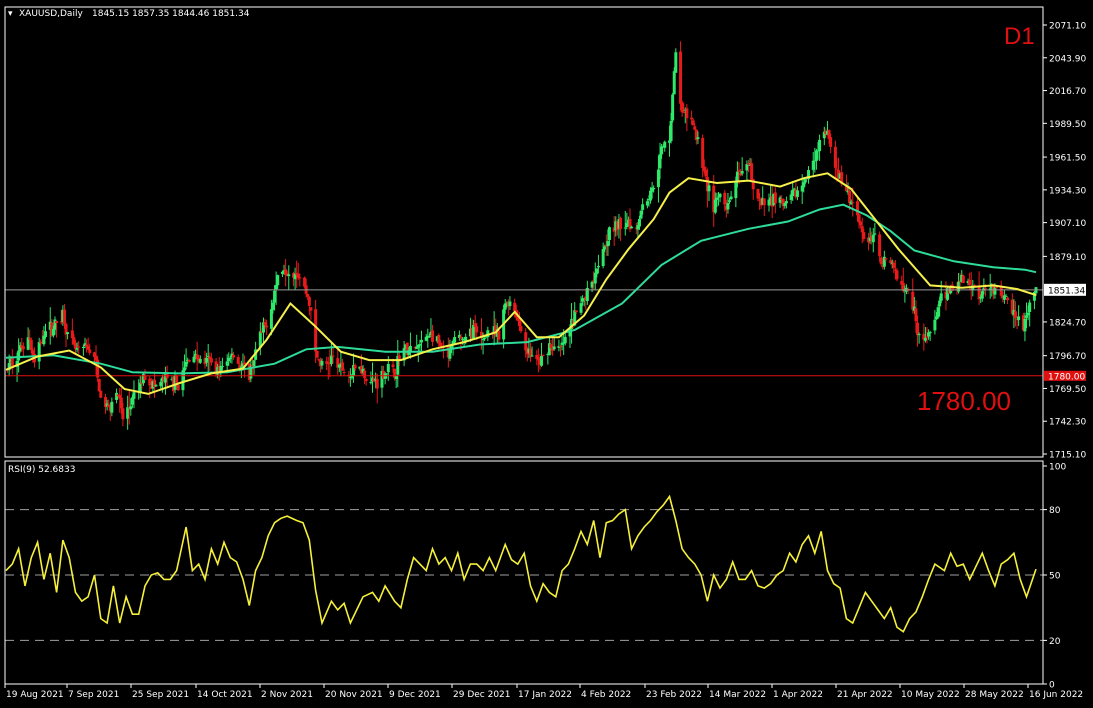 The width and height of the screenshot is (1093, 708). Describe the element at coordinates (51, 14) in the screenshot. I see `symbol-label: XAUUSD,Daily` at that location.